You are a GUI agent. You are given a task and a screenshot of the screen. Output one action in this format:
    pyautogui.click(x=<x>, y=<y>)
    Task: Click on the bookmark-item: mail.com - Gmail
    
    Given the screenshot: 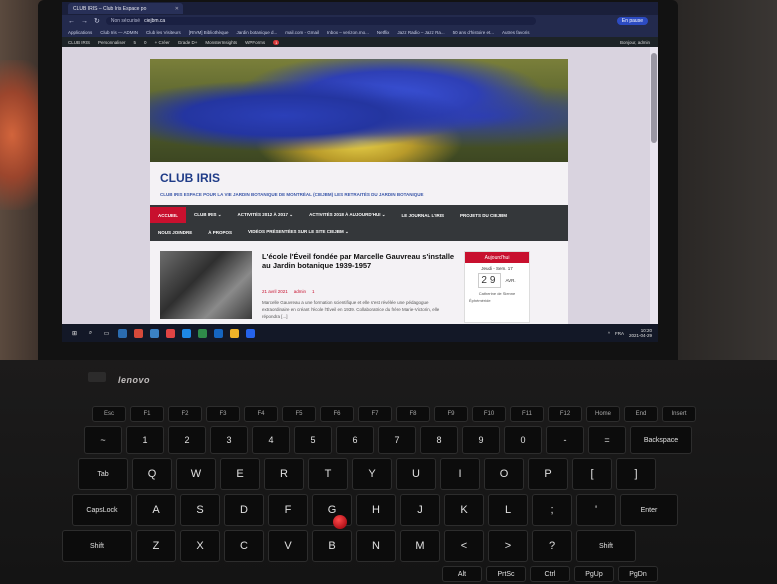 What is the action you would take?
    pyautogui.click(x=302, y=32)
    